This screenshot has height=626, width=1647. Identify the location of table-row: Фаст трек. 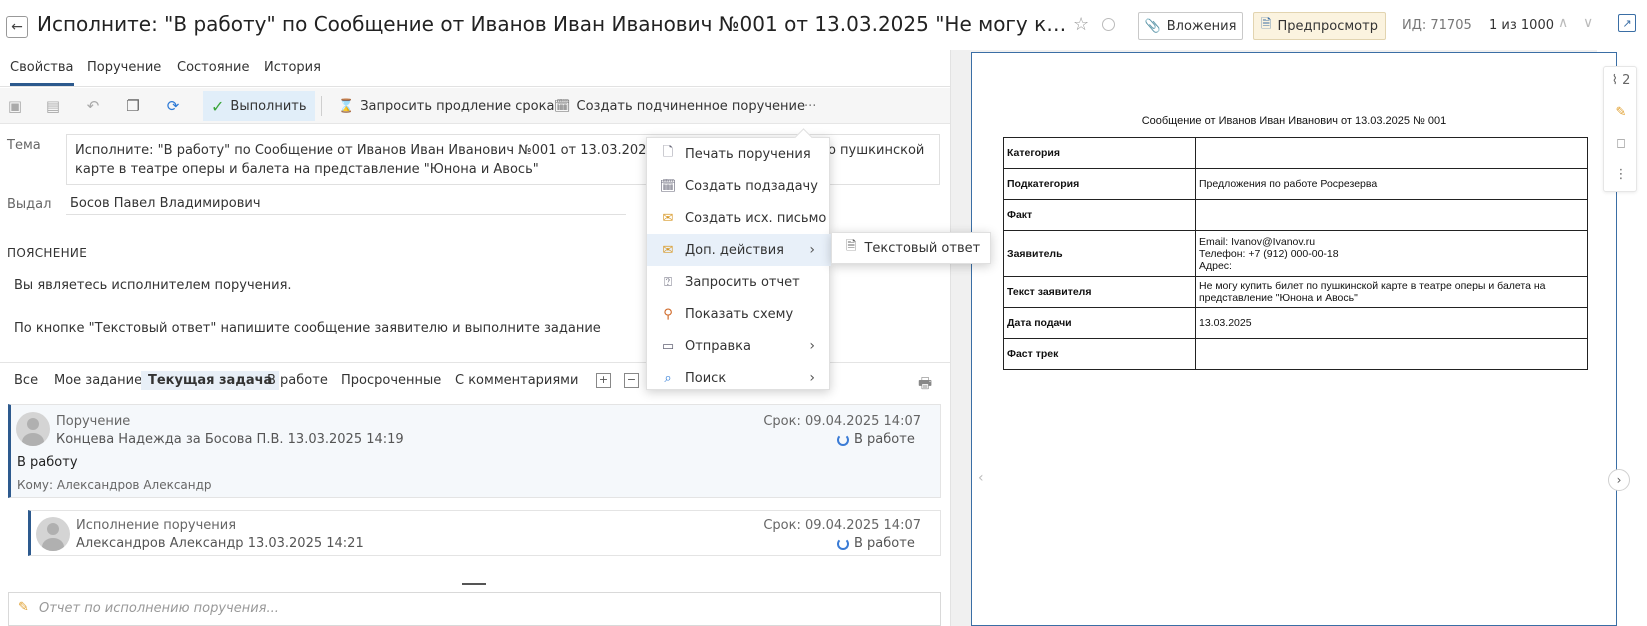
(1295, 354).